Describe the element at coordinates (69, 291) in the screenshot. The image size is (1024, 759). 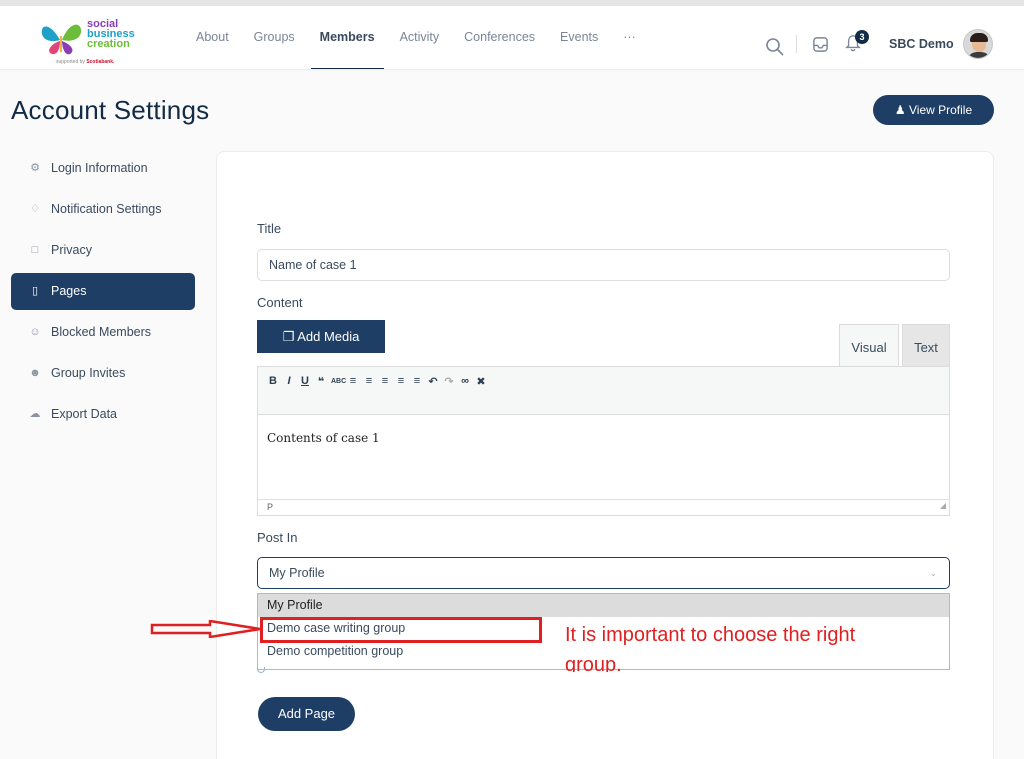
I see `sidebar-item-label: Pages` at that location.